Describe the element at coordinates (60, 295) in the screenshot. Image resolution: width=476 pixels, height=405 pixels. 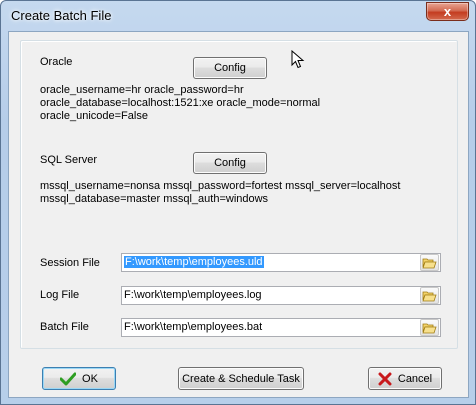
I see `log-file-label: Log File` at that location.